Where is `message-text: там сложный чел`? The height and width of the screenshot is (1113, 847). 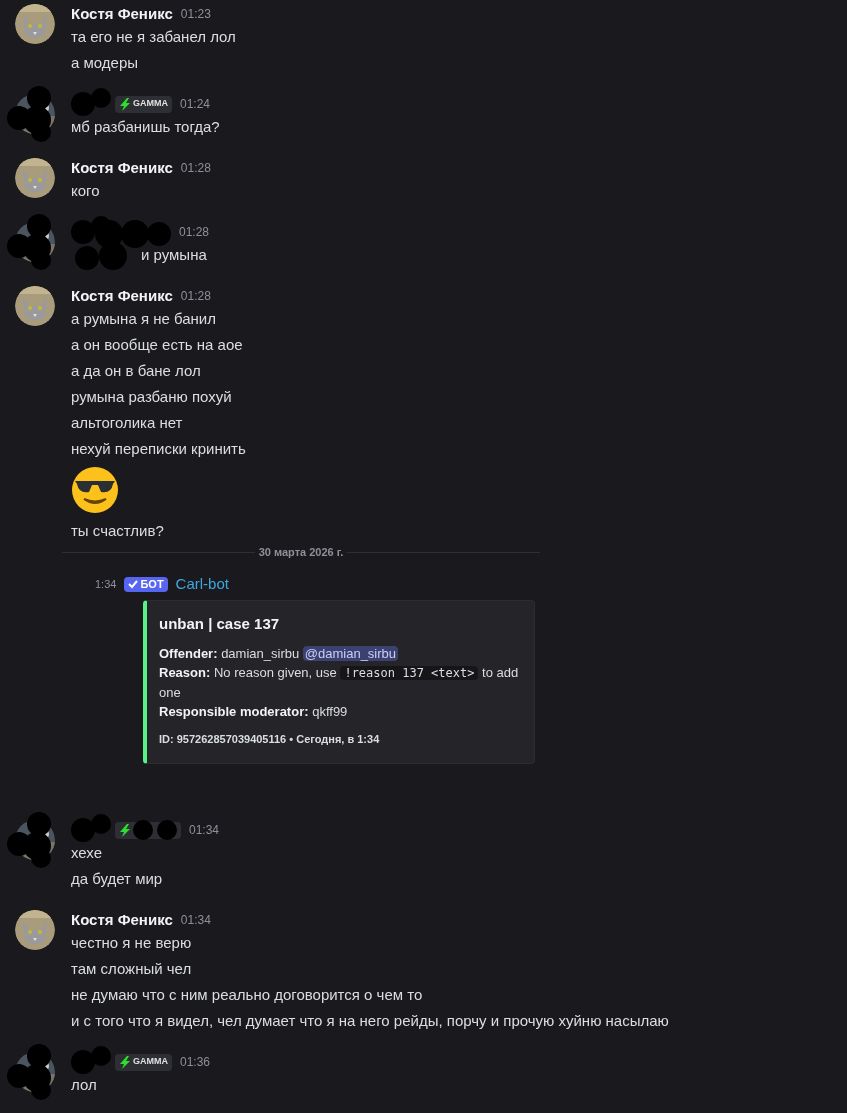 message-text: там сложный чел is located at coordinates (132, 969).